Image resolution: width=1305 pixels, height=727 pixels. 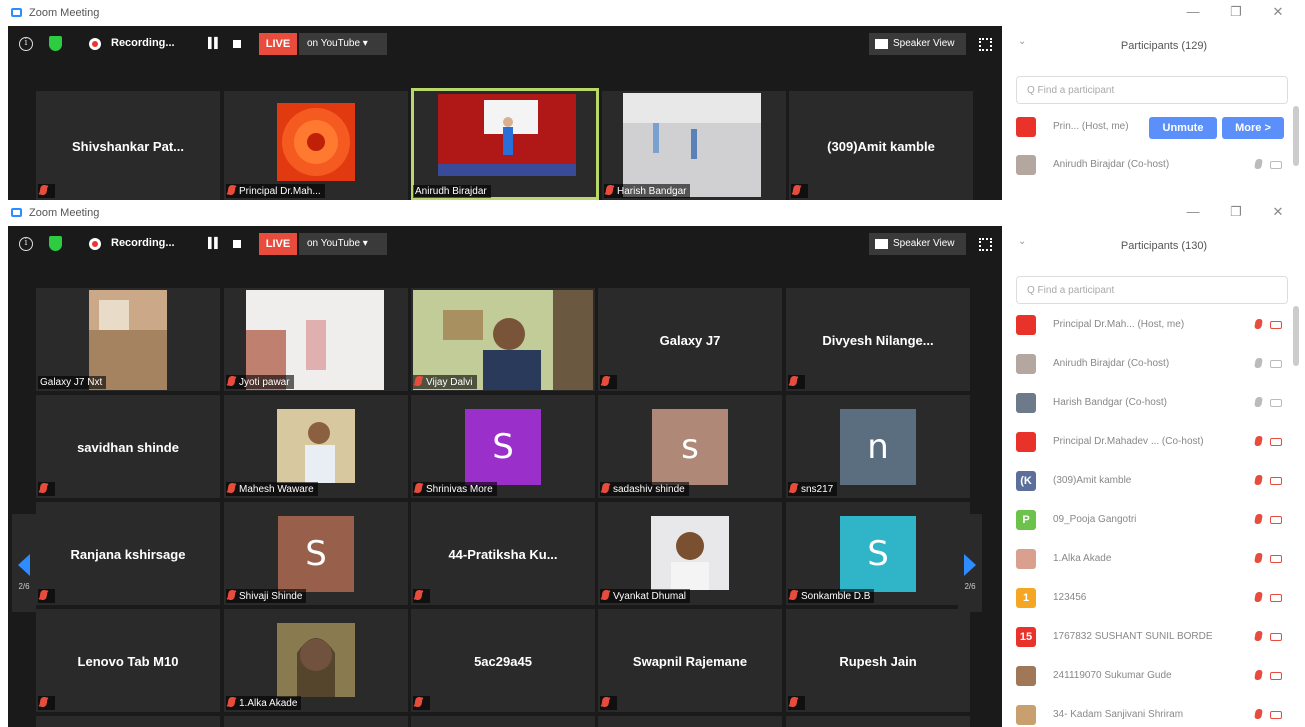 I want to click on video-tile: 1.Alka Akade, so click(x=316, y=660).